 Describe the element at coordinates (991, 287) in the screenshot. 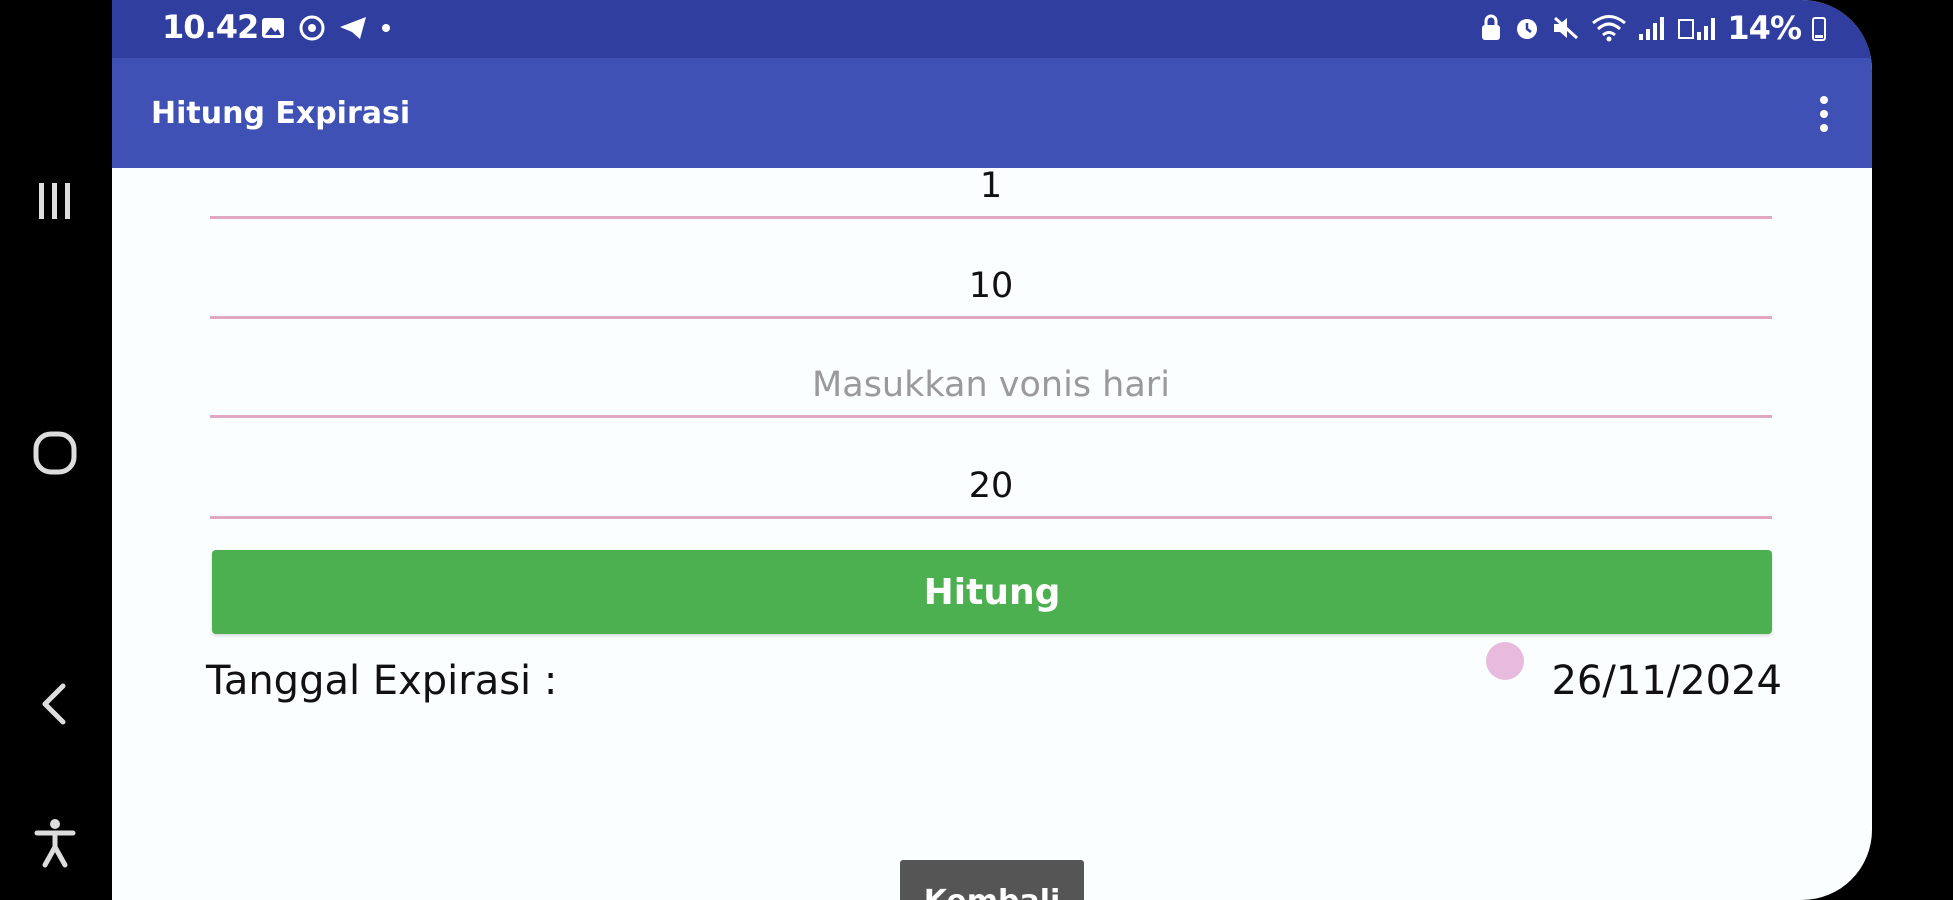

I see `input-field-2: 10` at that location.